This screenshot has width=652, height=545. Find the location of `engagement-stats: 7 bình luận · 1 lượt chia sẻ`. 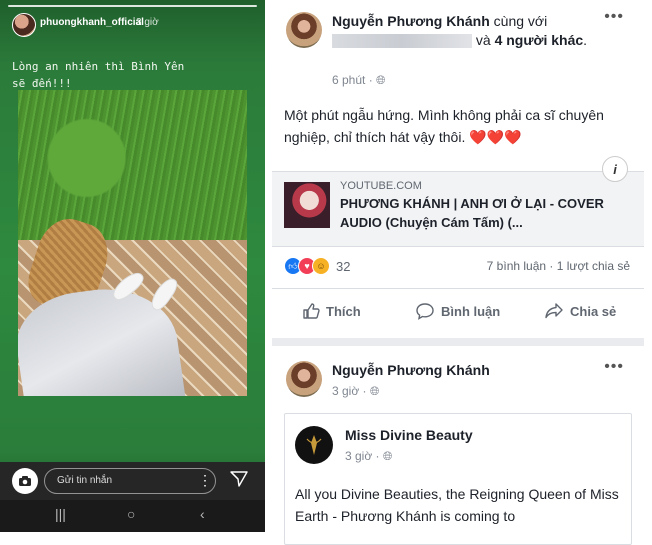

engagement-stats: 7 bình luận · 1 lượt chia sẻ is located at coordinates (558, 266).